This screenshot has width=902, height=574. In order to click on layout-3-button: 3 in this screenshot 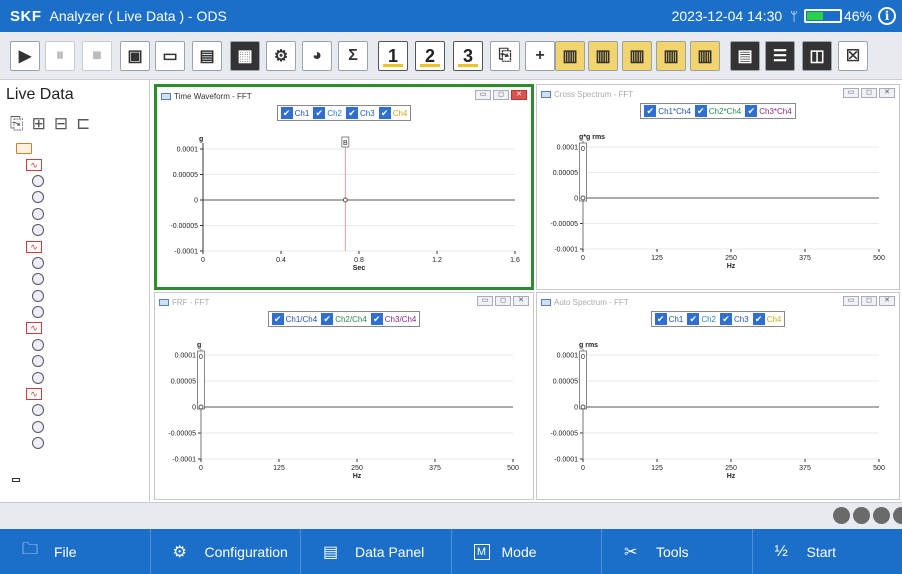, I will do `click(468, 56)`.